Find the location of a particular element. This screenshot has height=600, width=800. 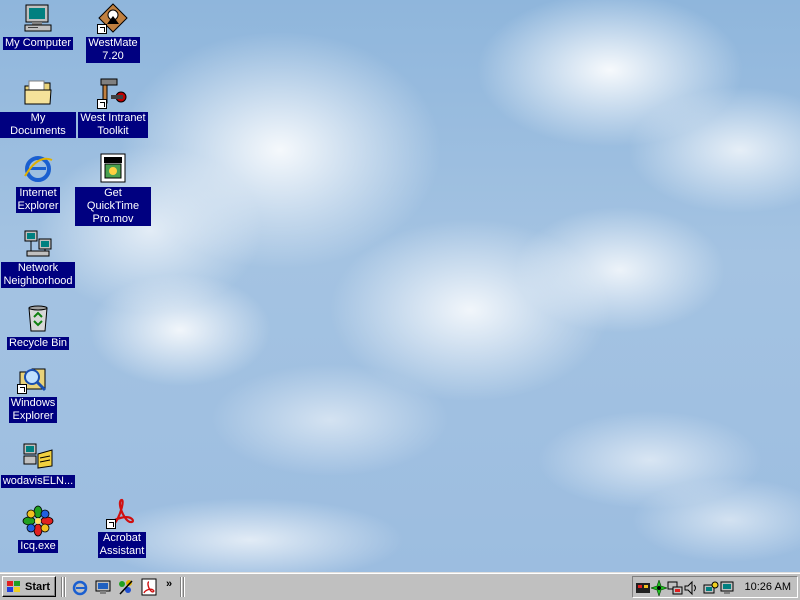

tray-scheduler-icon is located at coordinates (711, 588).